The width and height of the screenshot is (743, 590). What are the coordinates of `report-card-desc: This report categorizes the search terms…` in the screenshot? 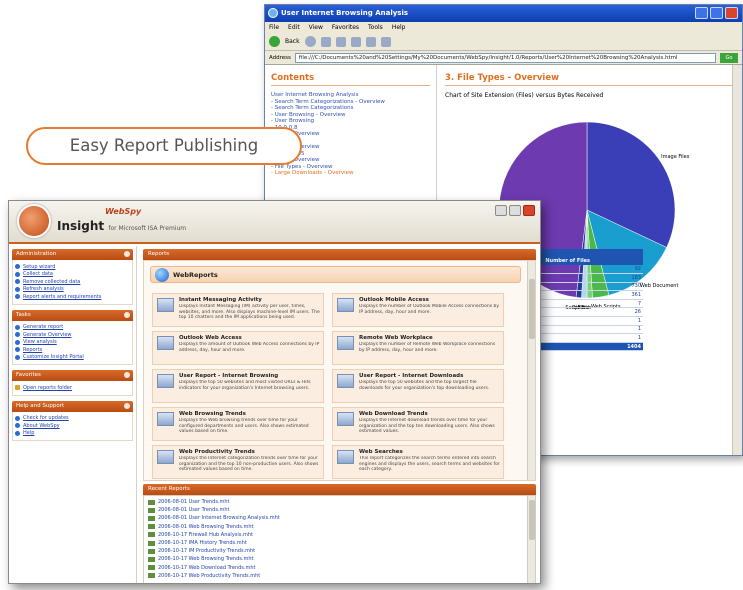 It's located at (429, 464).